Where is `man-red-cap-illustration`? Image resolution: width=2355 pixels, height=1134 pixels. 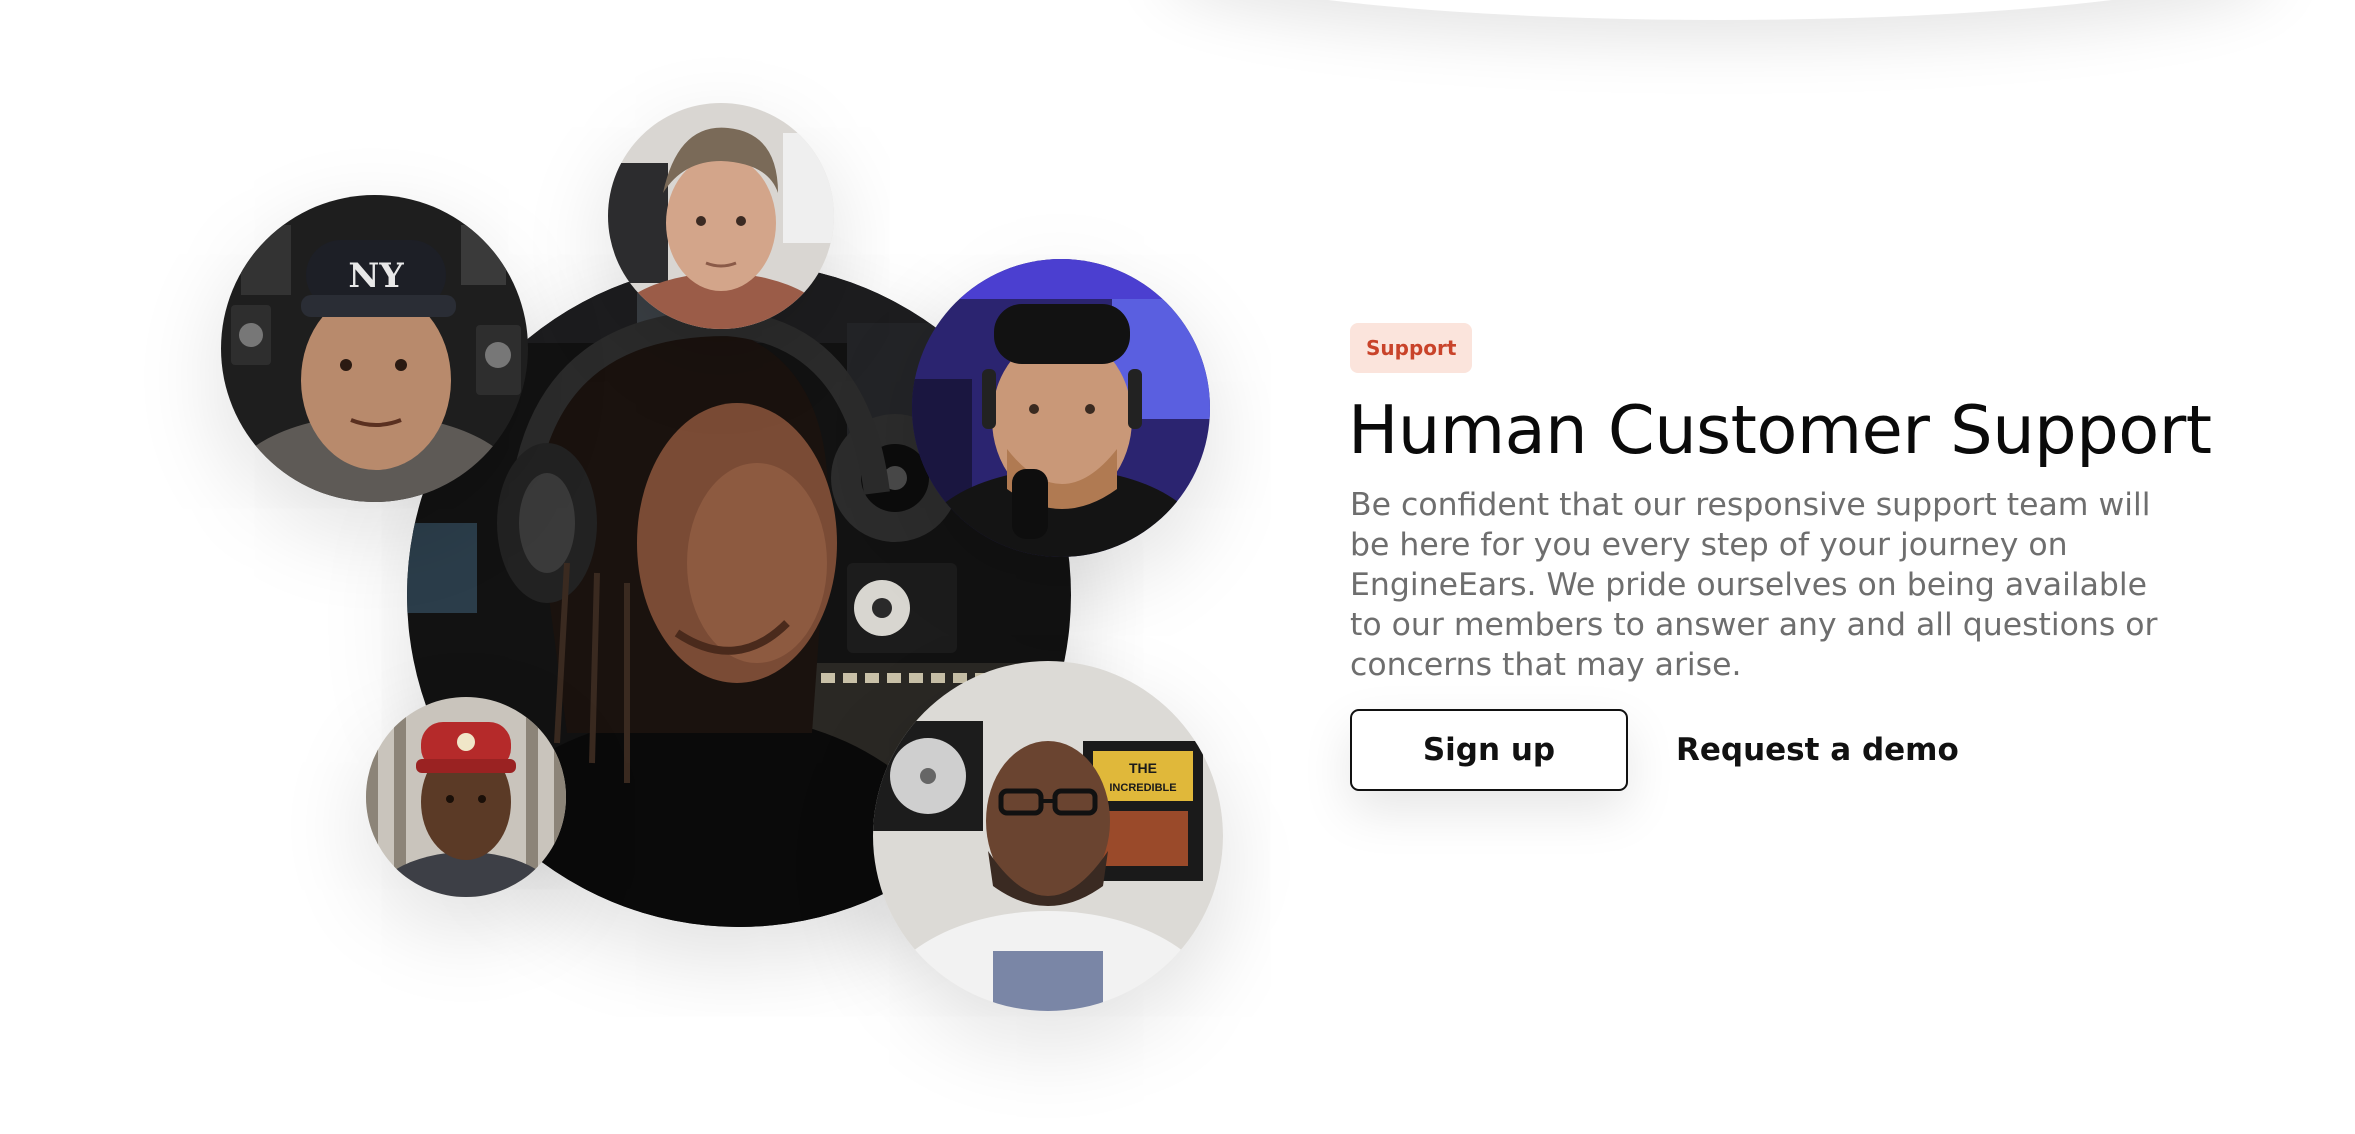 man-red-cap-illustration is located at coordinates (466, 797).